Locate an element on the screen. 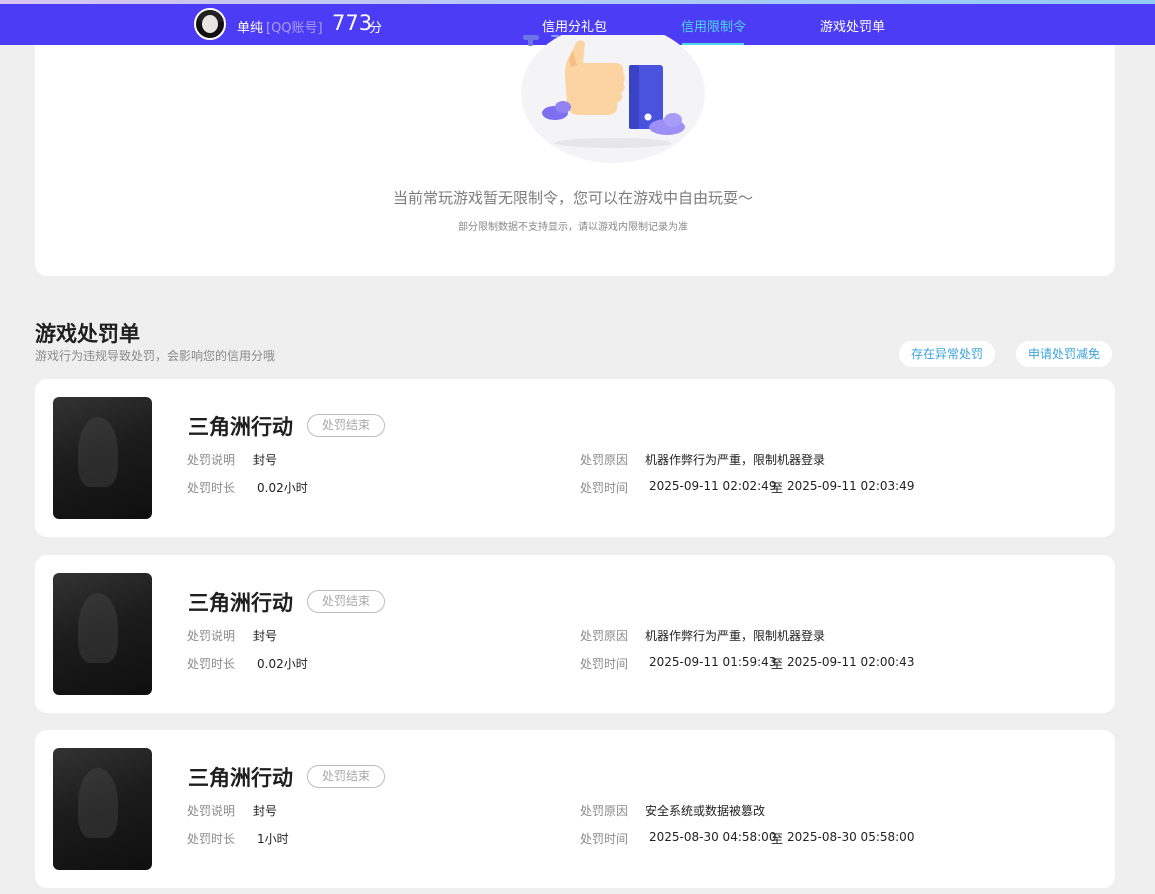 This screenshot has height=894, width=1155. penalty-section-title: 游戏处罚单 is located at coordinates (87, 334).